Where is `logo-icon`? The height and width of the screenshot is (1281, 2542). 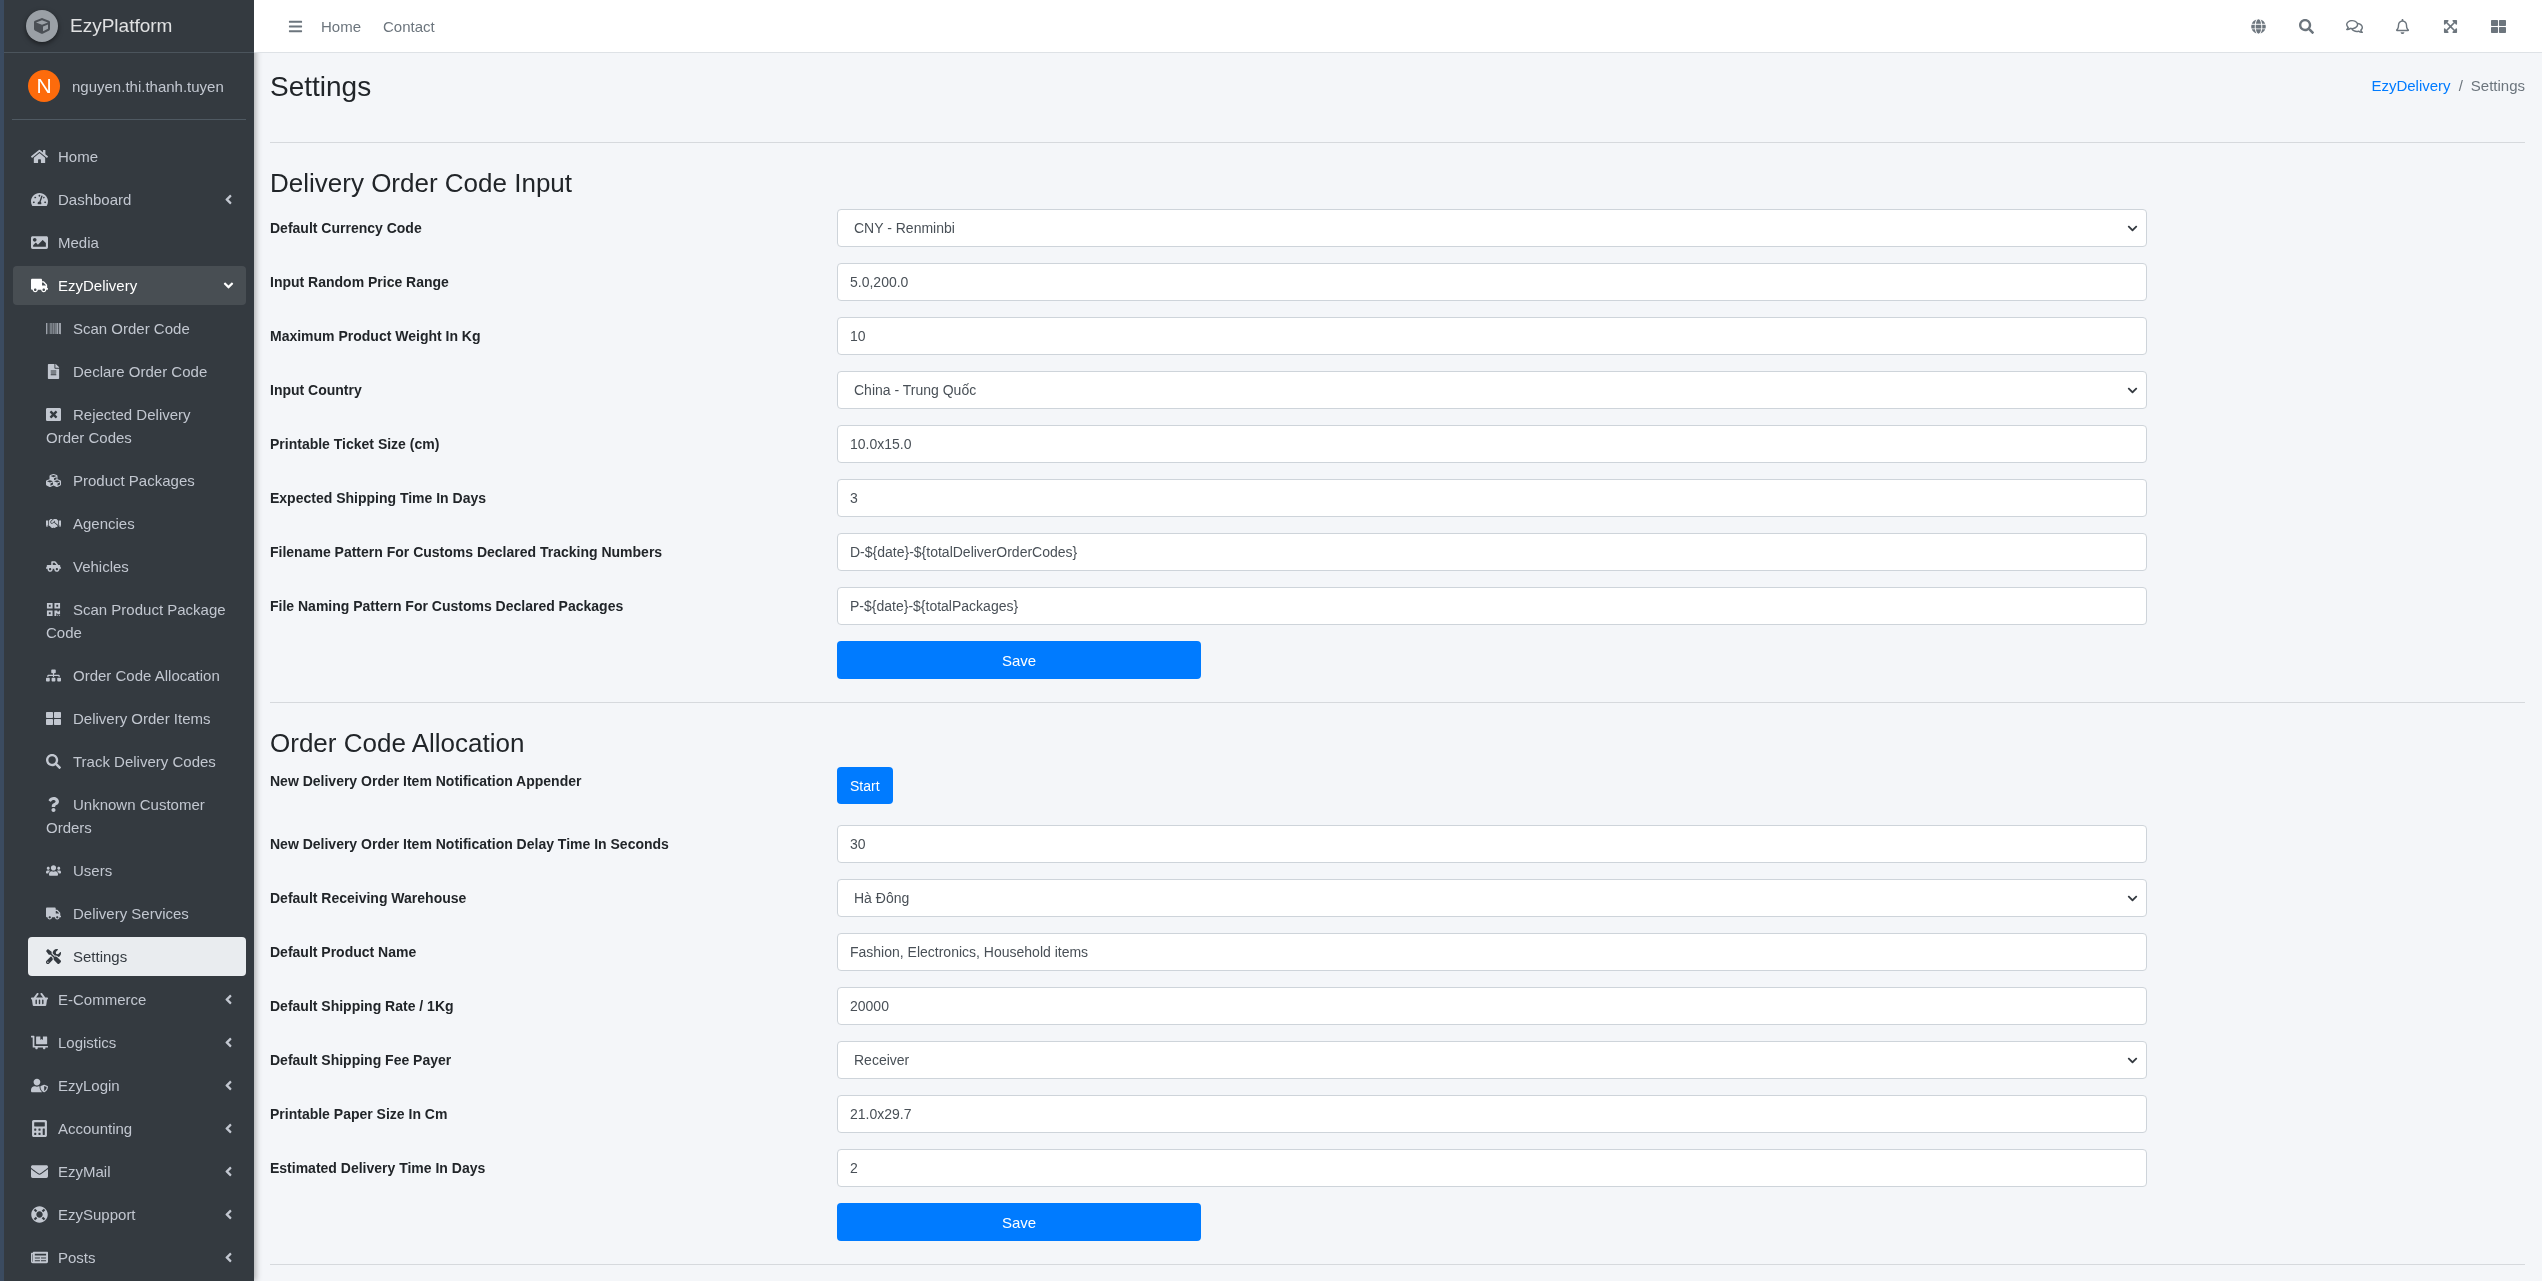 logo-icon is located at coordinates (42, 26).